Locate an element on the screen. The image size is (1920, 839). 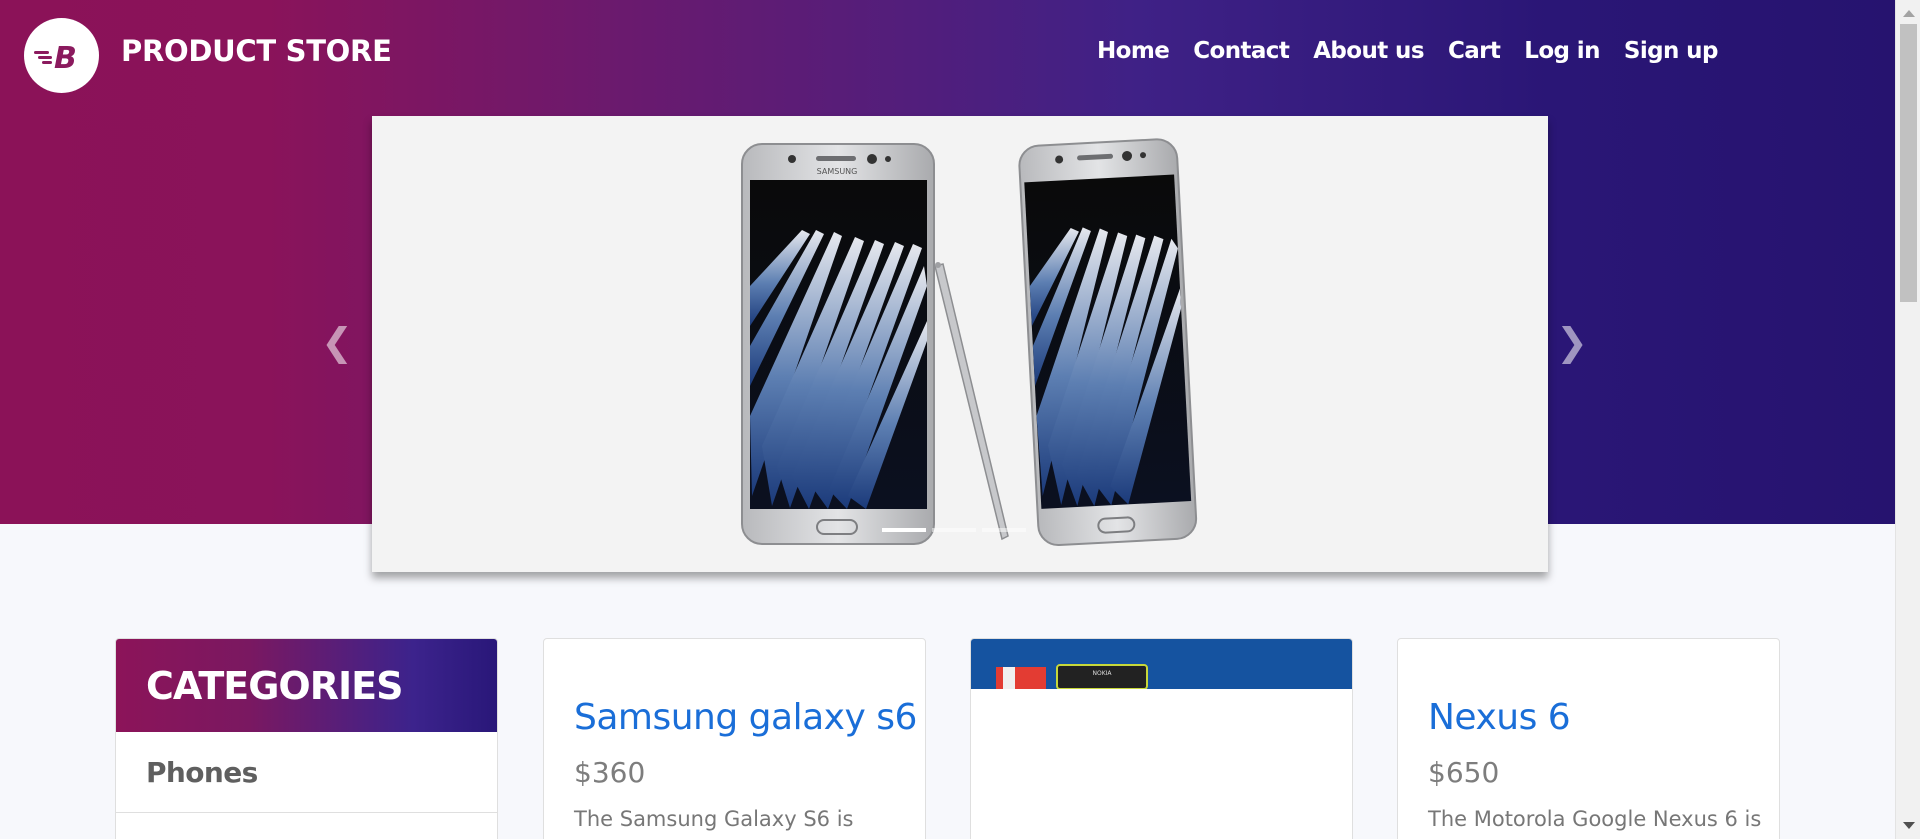
product-card: NOKIA is located at coordinates (1161, 738).